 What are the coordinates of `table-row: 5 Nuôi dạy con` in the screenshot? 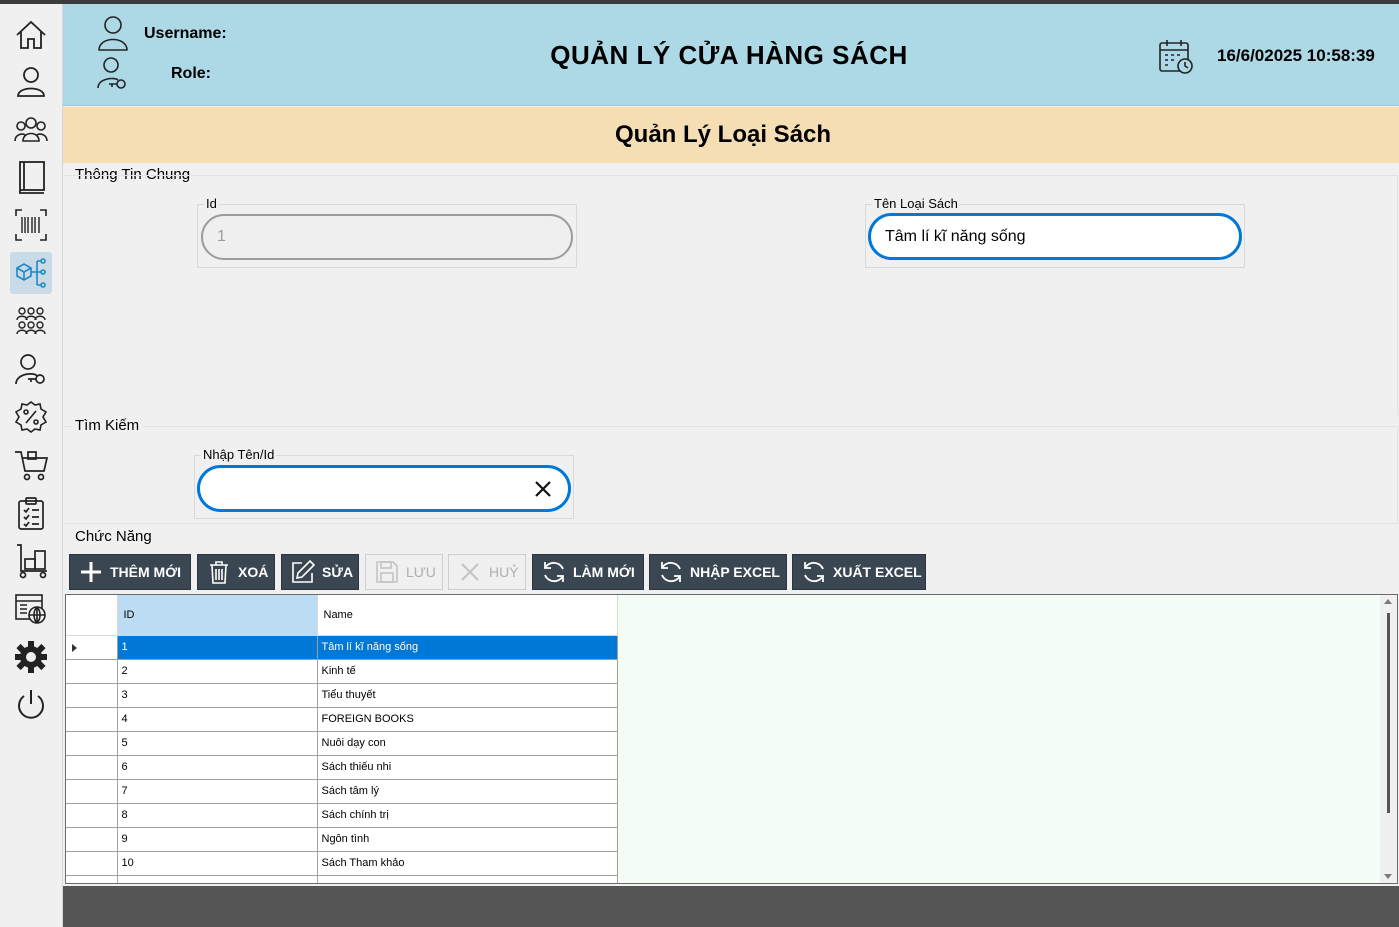 It's located at (342, 743).